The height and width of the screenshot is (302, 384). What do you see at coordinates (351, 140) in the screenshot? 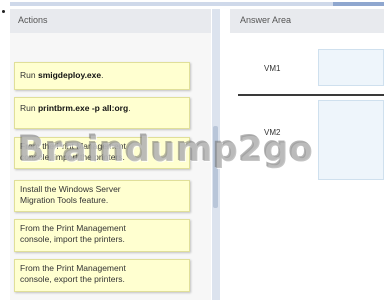
I see `vm2-drop-slot` at bounding box center [351, 140].